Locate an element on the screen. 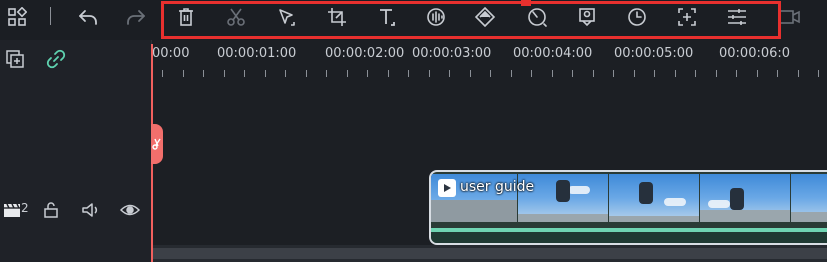 The width and height of the screenshot is (827, 262). time-label: 00:00:02:00 is located at coordinates (365, 53).